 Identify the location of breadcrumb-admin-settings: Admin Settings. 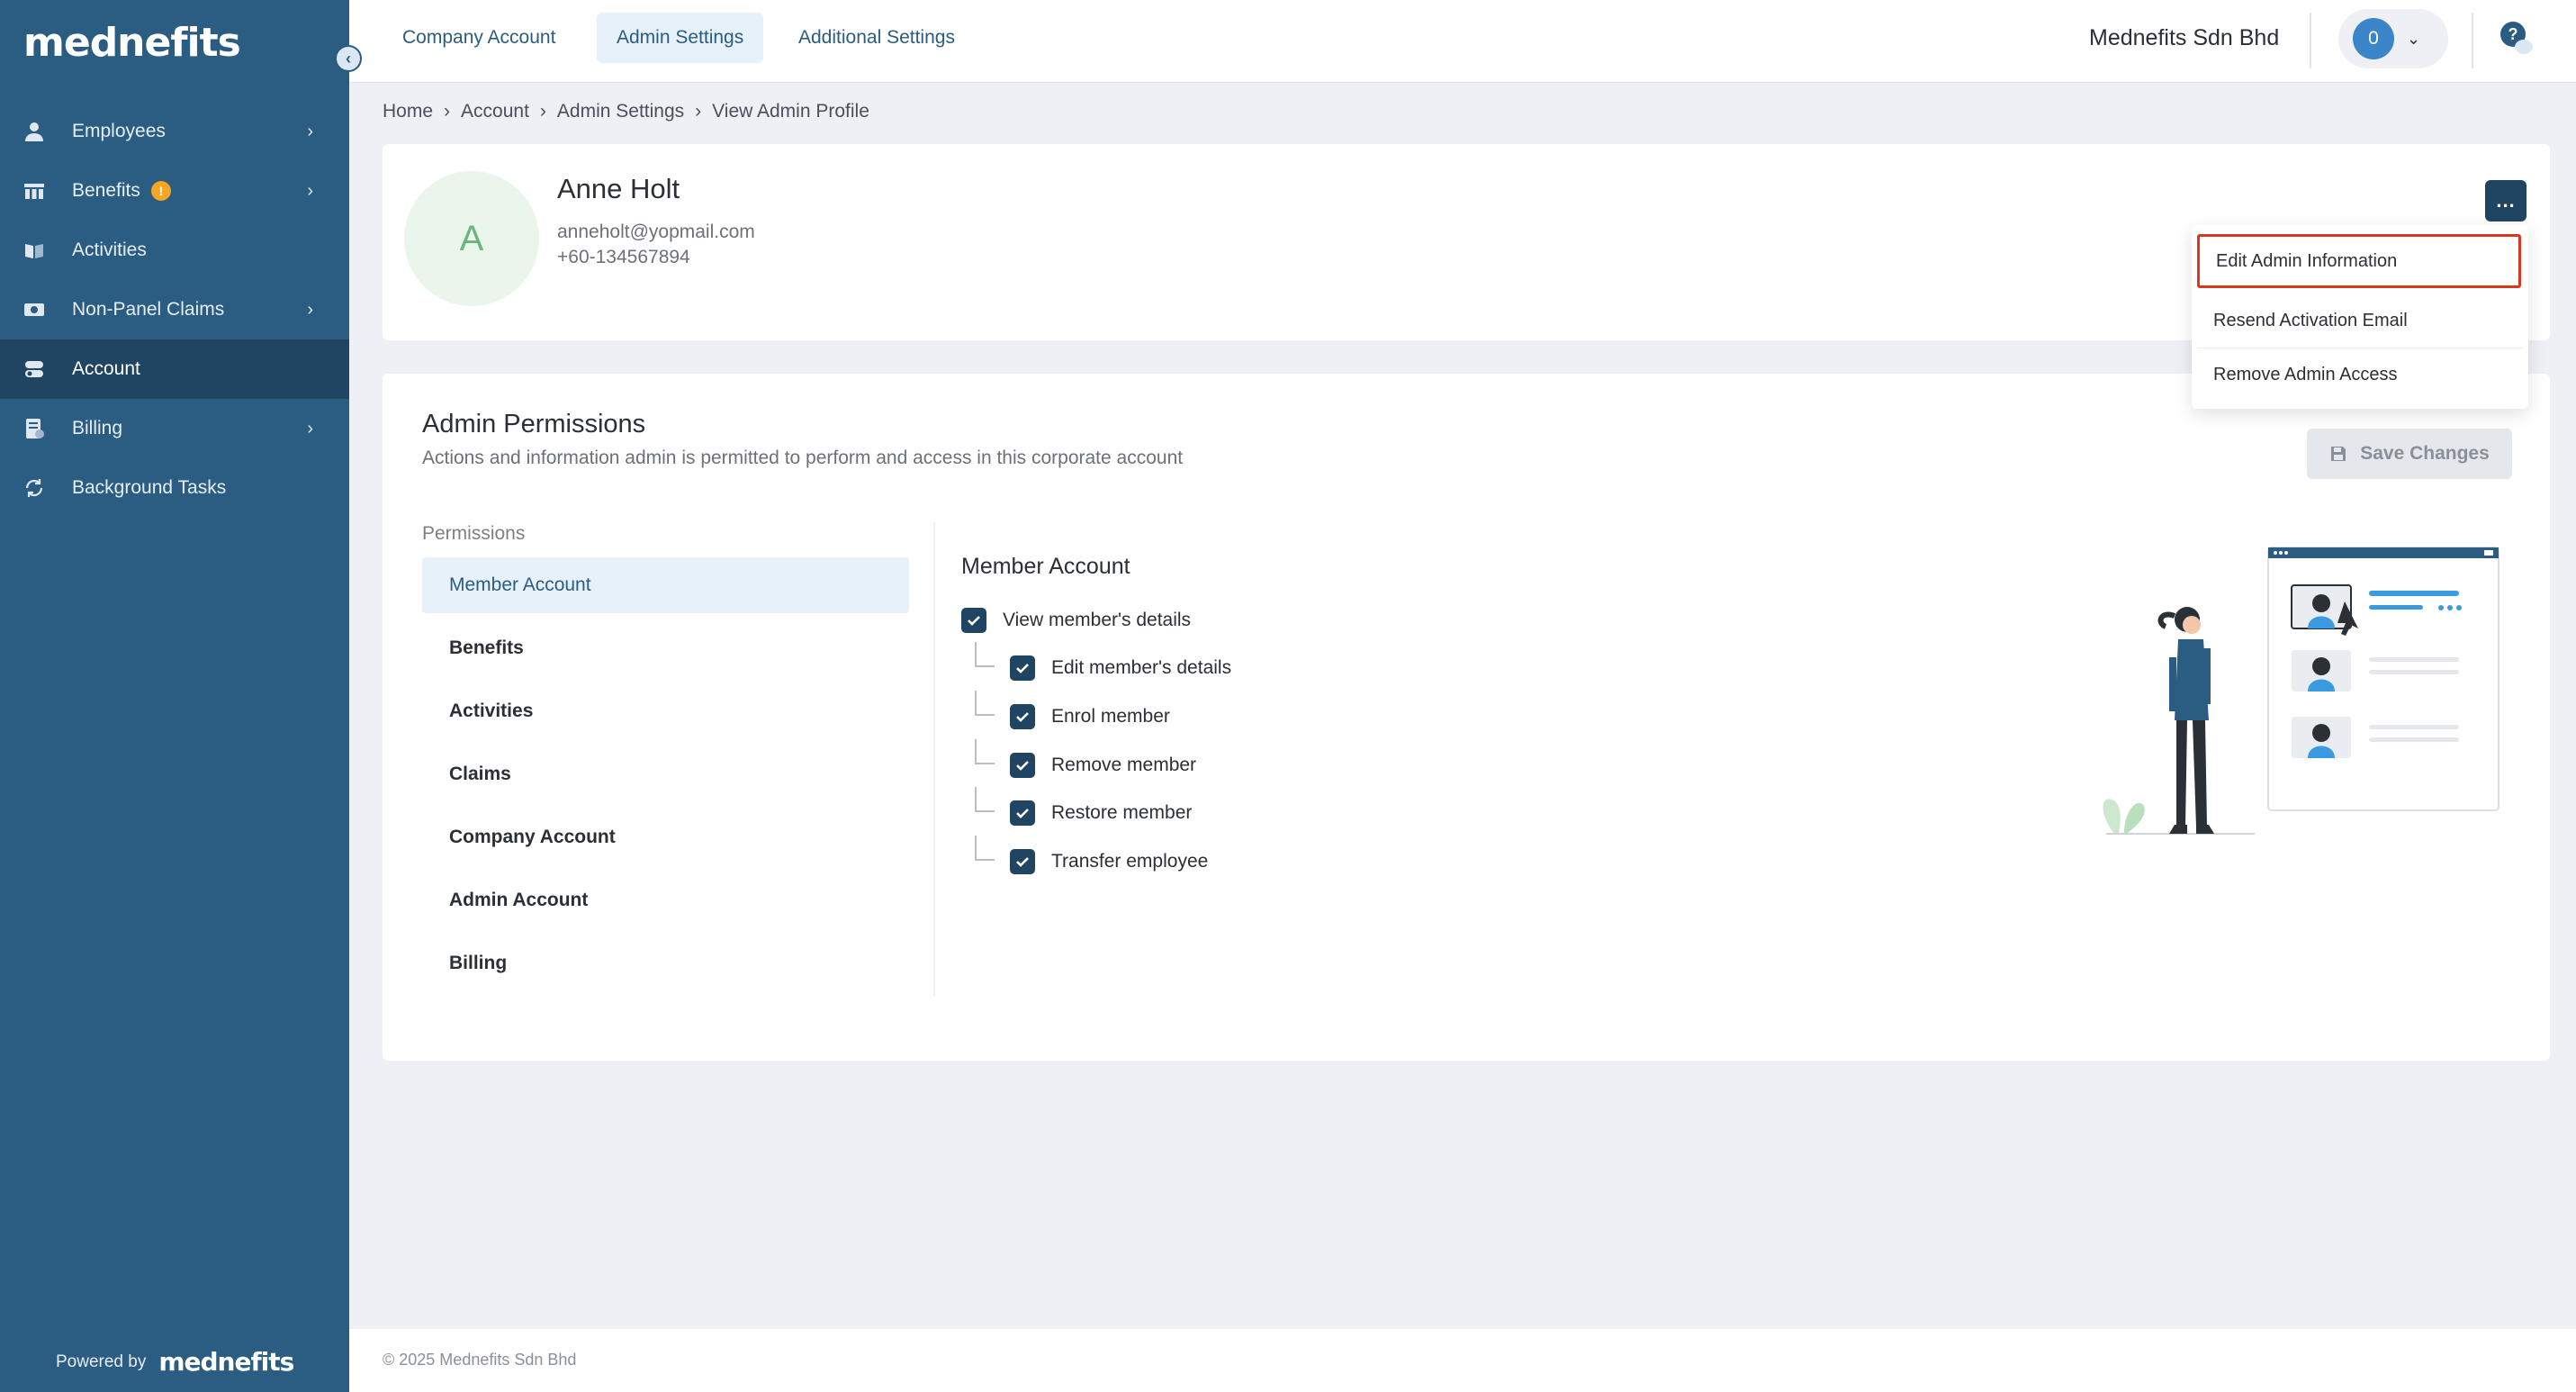
(620, 111).